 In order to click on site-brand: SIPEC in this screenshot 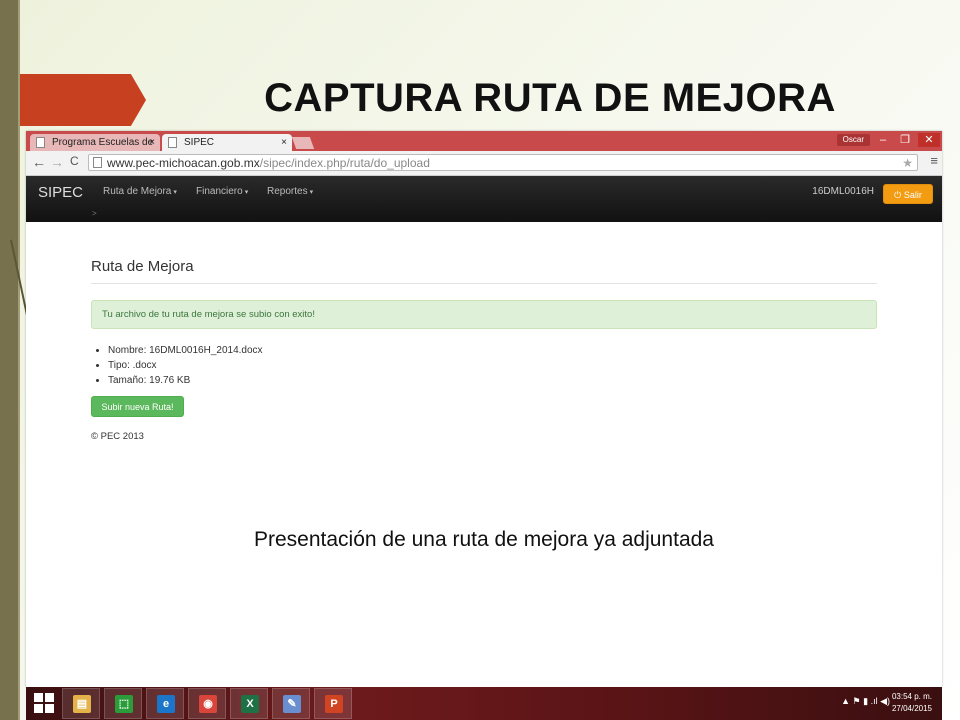, I will do `click(60, 192)`.